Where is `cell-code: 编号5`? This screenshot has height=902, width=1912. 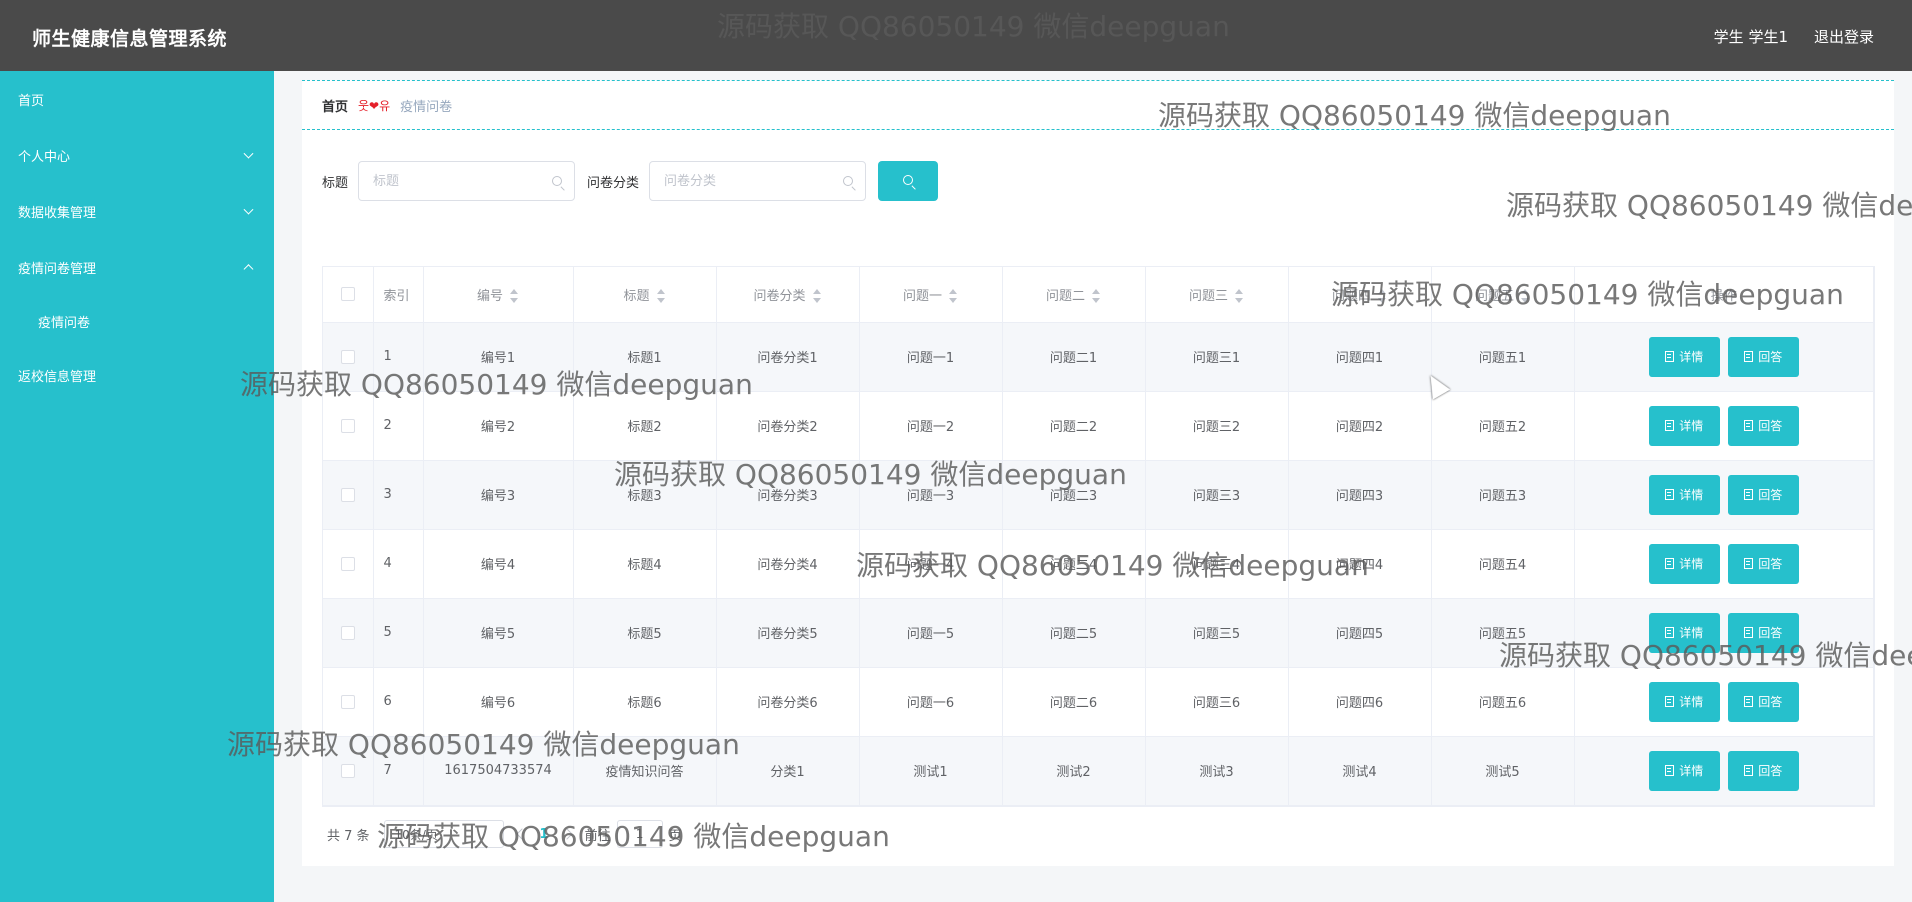
cell-code: 编号5 is located at coordinates (498, 633).